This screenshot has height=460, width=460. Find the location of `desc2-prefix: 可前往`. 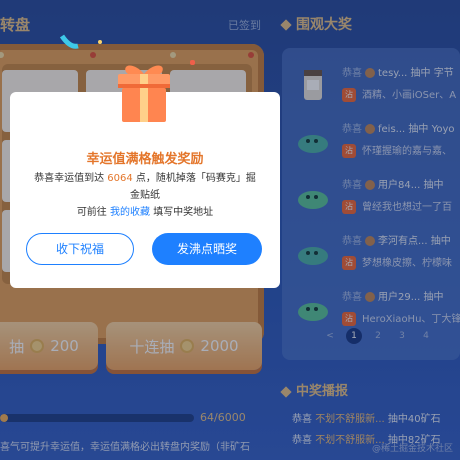

desc2-prefix: 可前往 is located at coordinates (91, 212).